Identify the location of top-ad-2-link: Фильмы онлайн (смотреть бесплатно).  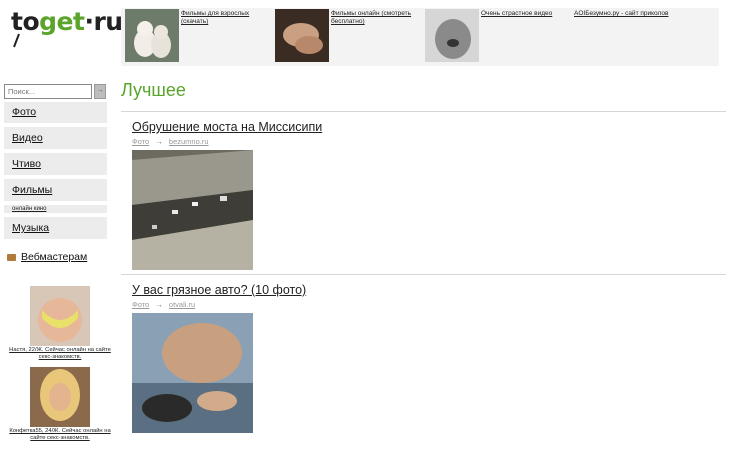
(373, 18).